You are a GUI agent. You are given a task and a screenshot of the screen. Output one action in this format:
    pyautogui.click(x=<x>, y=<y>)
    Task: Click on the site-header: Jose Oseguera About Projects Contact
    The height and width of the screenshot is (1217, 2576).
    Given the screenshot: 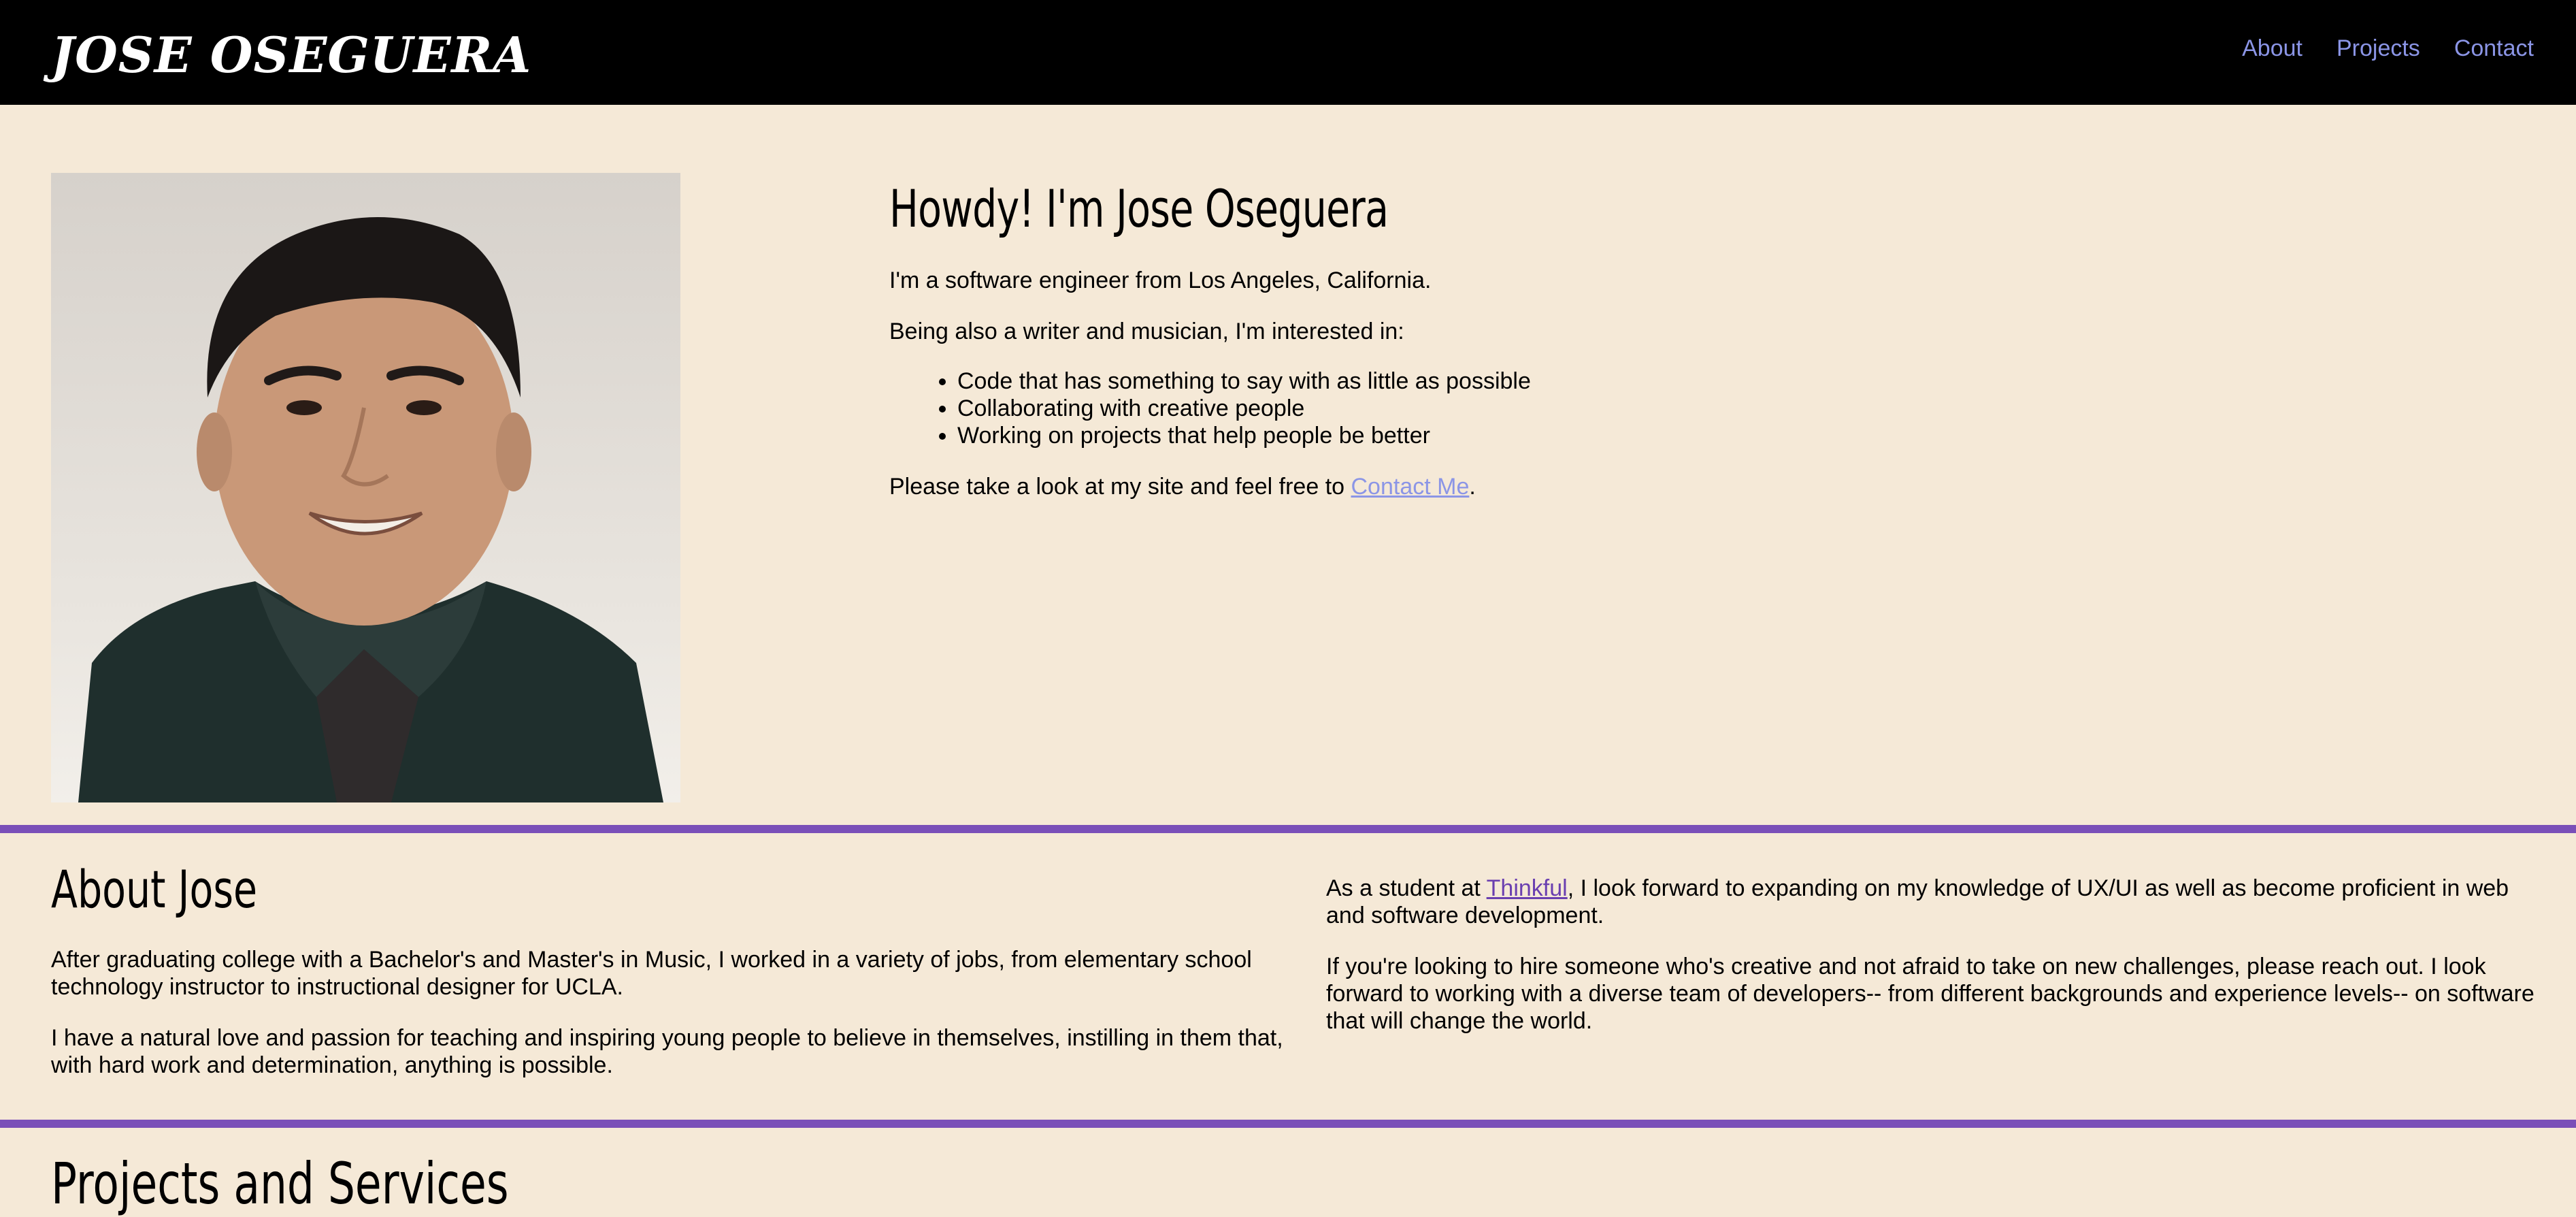 What is the action you would take?
    pyautogui.click(x=1288, y=52)
    